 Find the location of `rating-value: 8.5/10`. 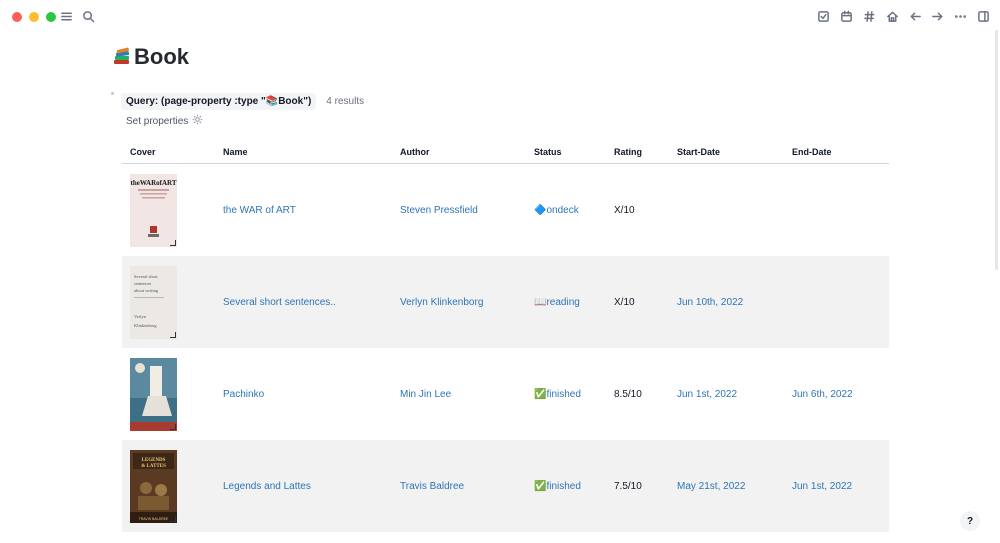

rating-value: 8.5/10 is located at coordinates (628, 394).